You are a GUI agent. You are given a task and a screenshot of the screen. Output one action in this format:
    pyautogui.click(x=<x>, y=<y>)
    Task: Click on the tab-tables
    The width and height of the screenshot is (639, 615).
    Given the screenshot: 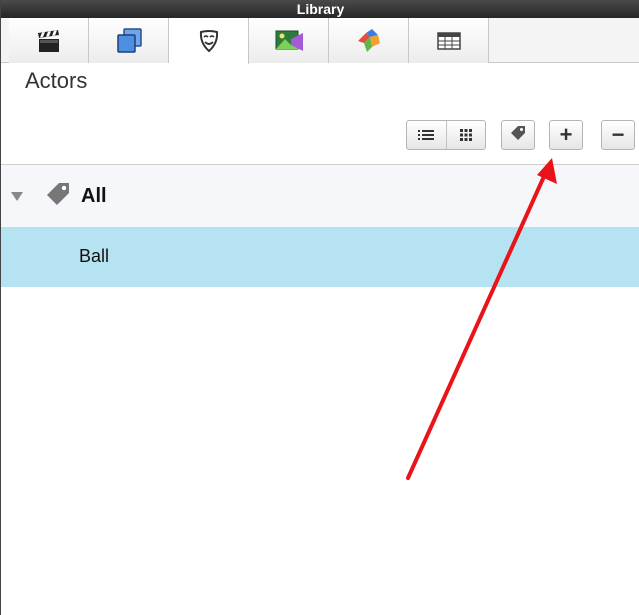 What is the action you would take?
    pyautogui.click(x=449, y=40)
    